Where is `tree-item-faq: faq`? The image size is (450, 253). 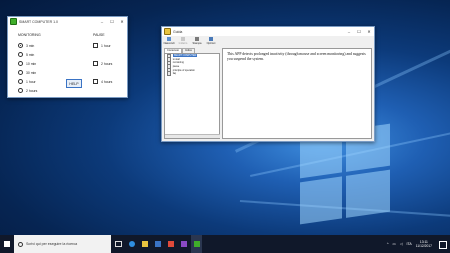
tree-item-faq: faq is located at coordinates (192, 74).